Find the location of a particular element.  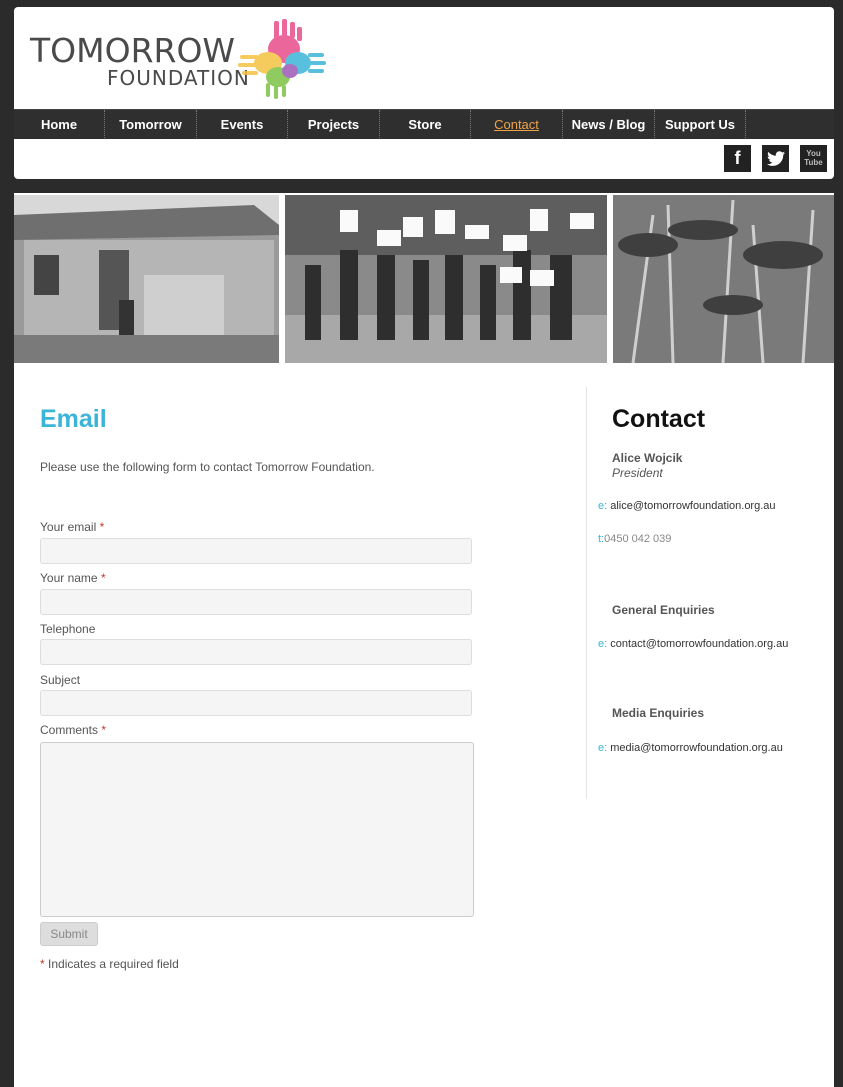

media-email-link: media@tomorrowfoundation.org.au is located at coordinates (696, 748).